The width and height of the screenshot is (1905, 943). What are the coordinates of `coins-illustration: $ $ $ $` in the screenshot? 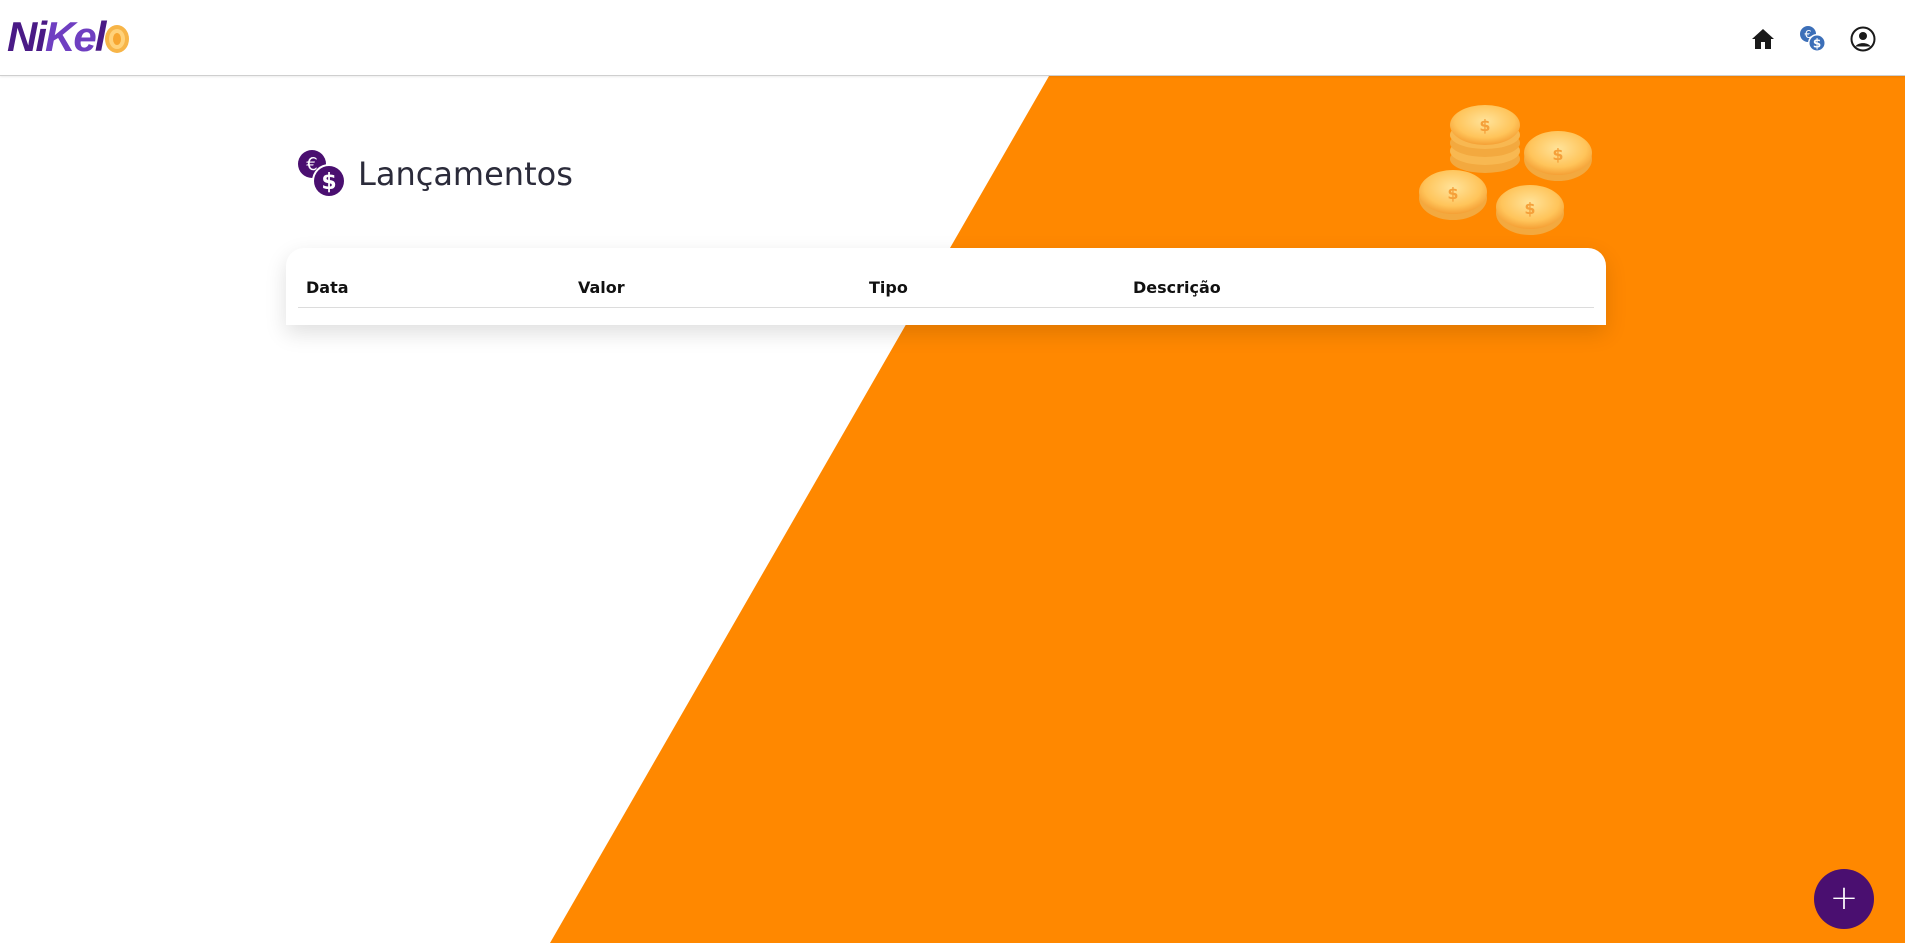 It's located at (1505, 170).